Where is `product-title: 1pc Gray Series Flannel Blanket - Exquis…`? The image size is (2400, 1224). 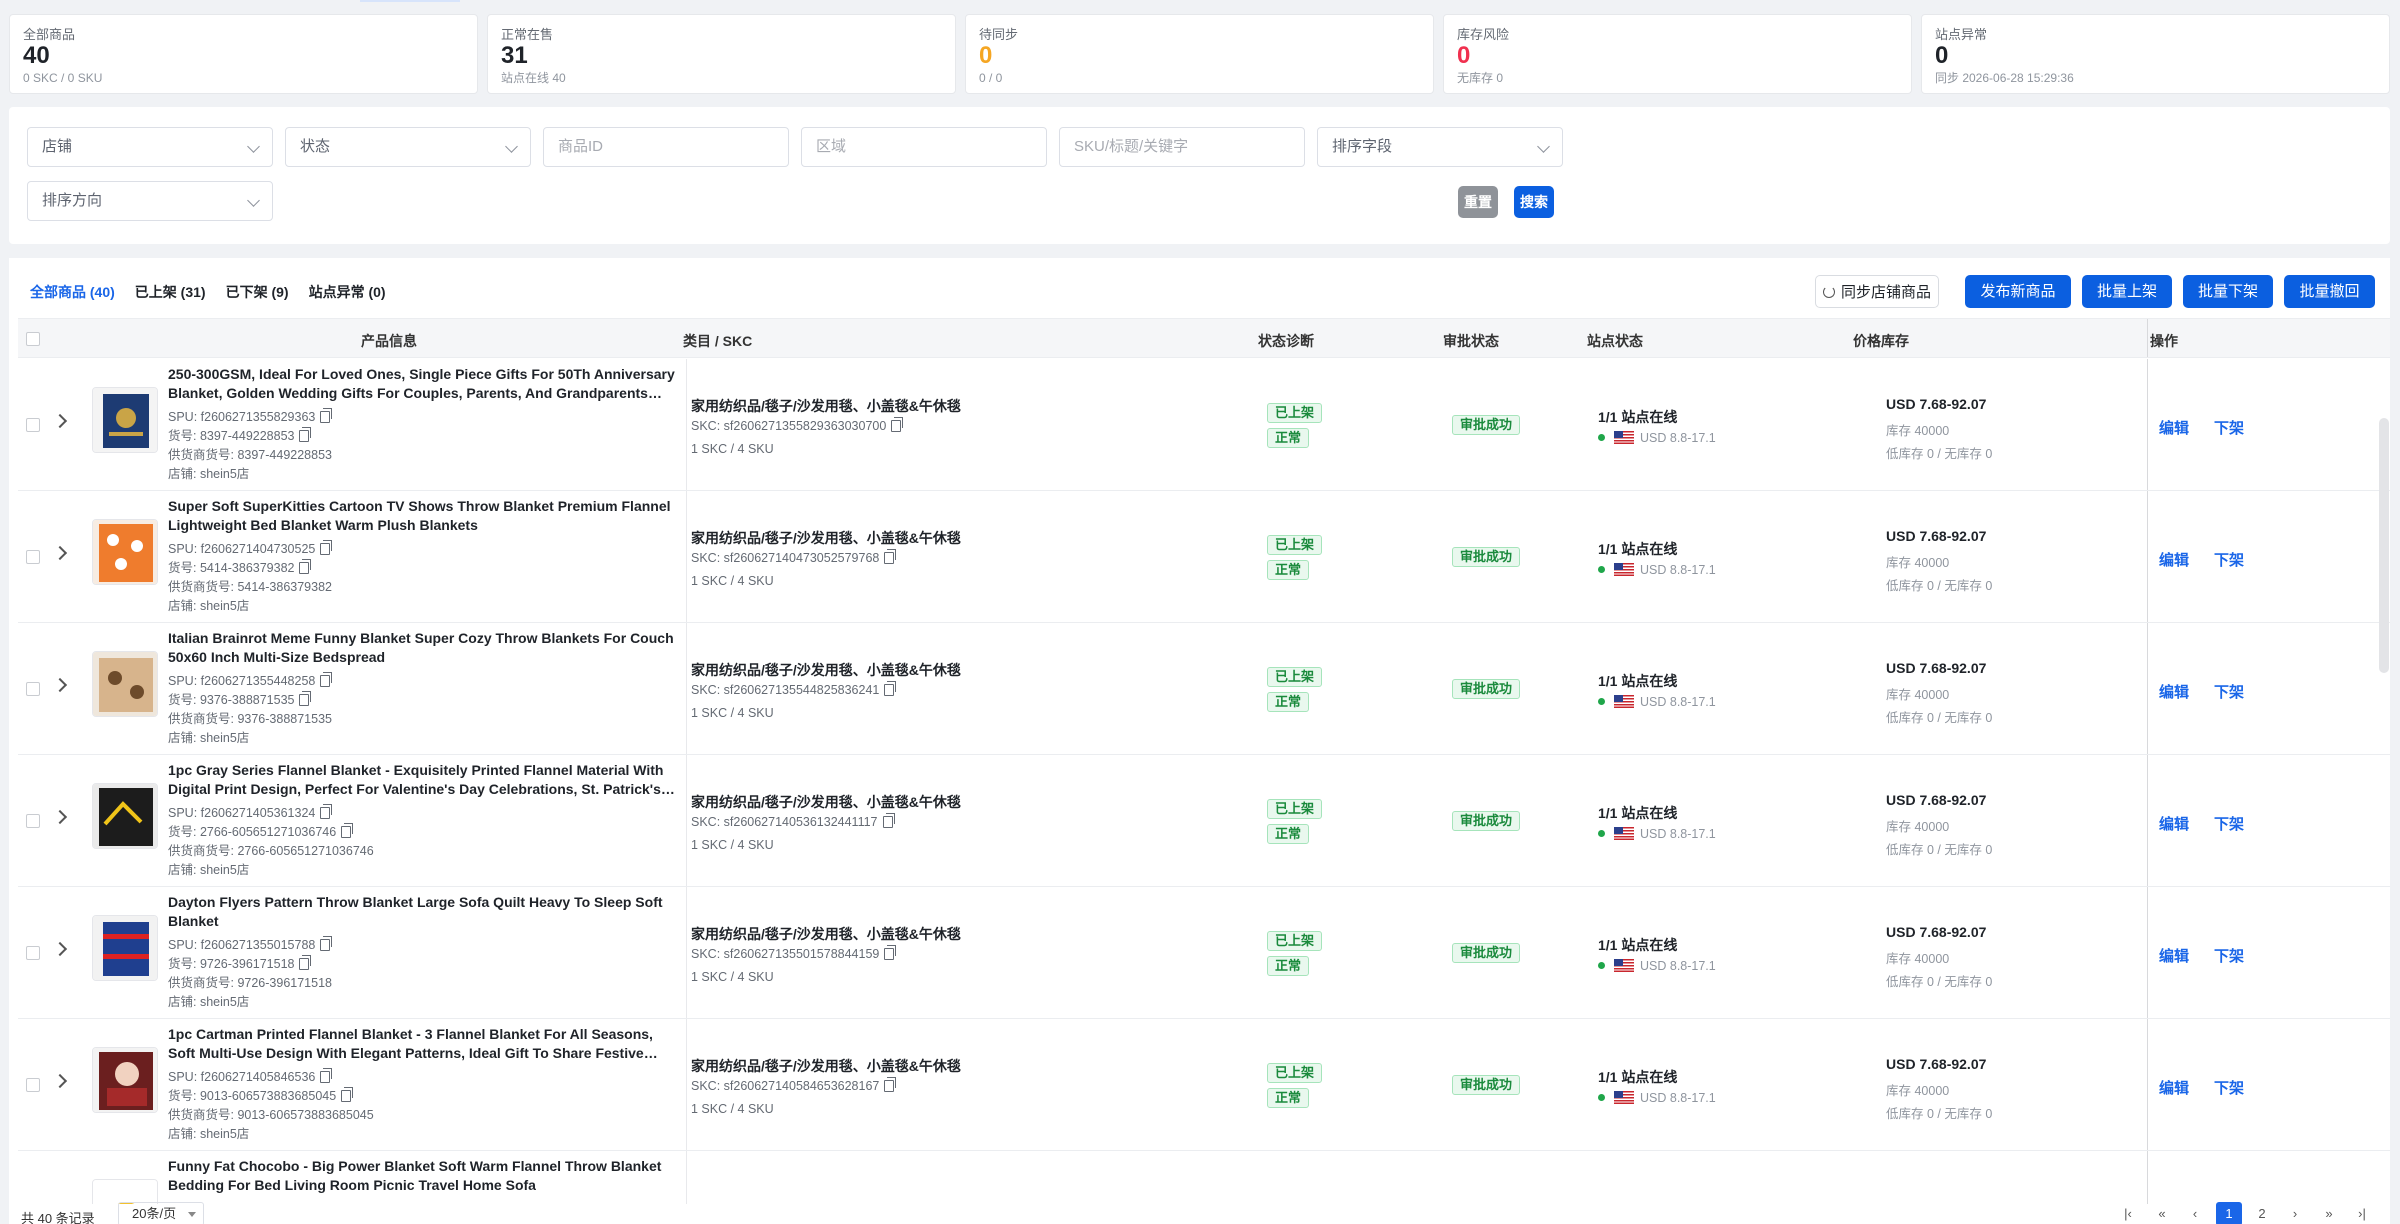
product-title: 1pc Gray Series Flannel Blanket - Exquis… is located at coordinates (423, 780).